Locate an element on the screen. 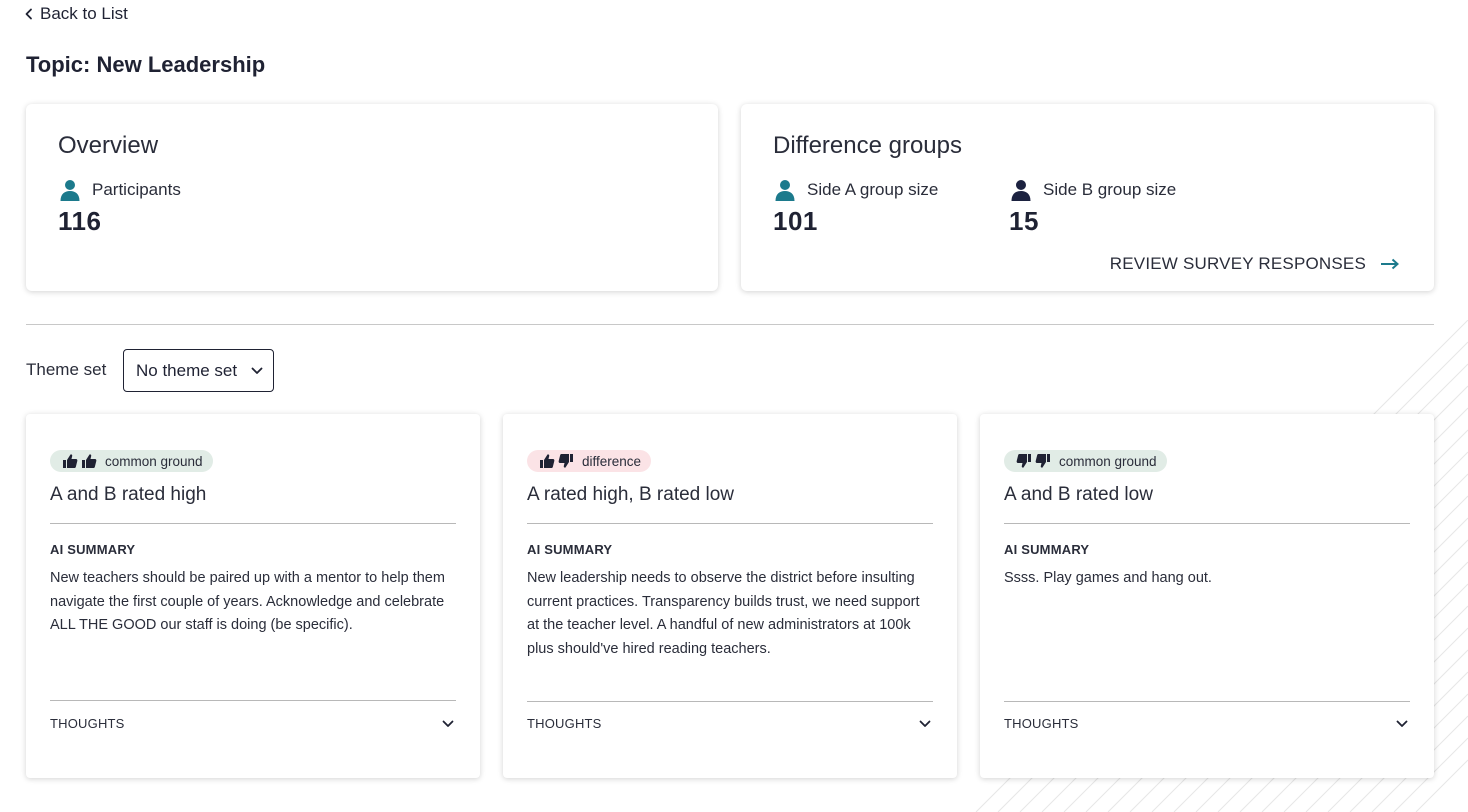  theme-set-select: No theme set is located at coordinates (198, 370).